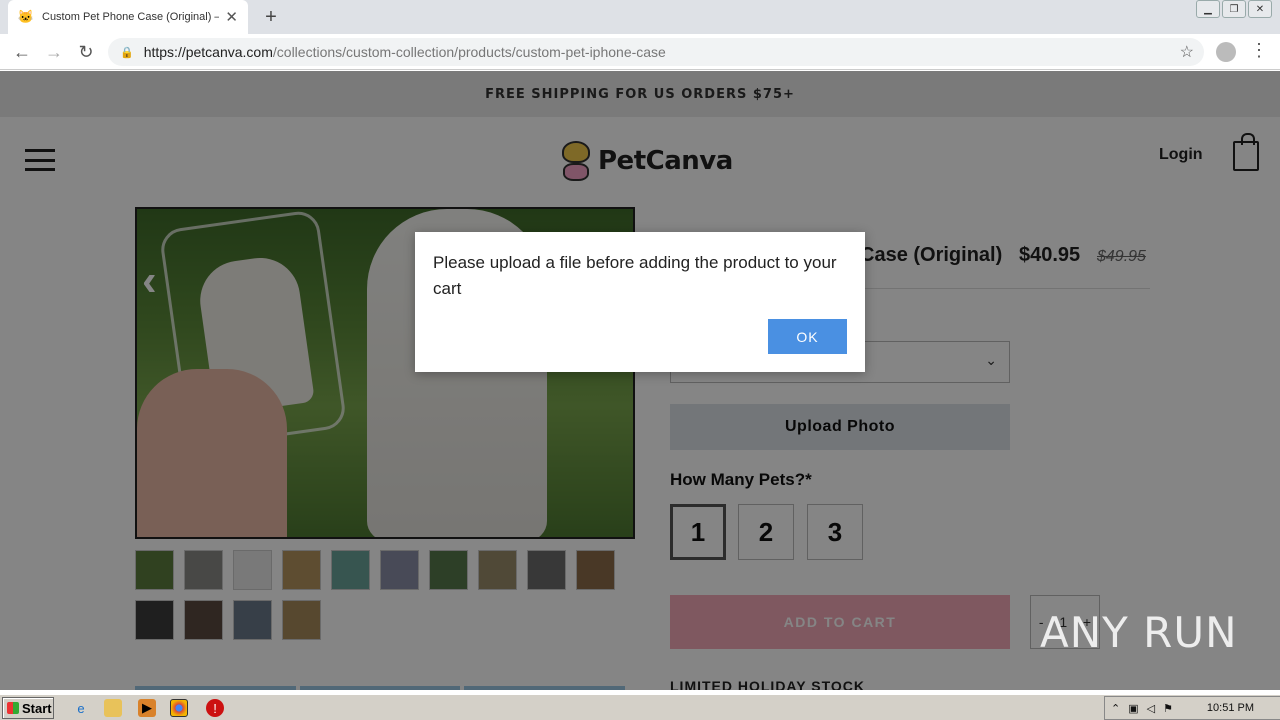 The height and width of the screenshot is (720, 1280). What do you see at coordinates (1208, 9) in the screenshot?
I see `minimize-icon: ▁` at bounding box center [1208, 9].